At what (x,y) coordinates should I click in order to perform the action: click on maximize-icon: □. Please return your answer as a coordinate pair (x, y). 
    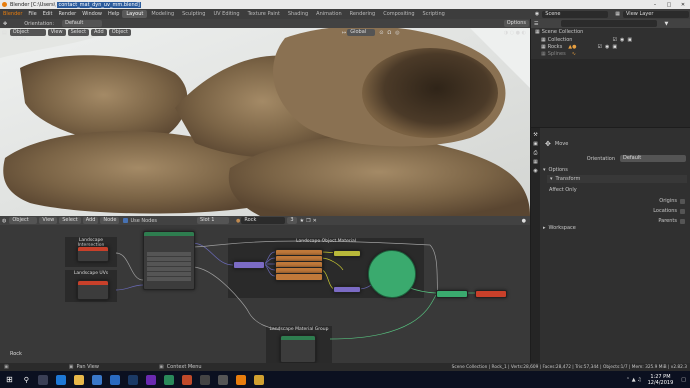
    Looking at the image, I should click on (669, 5).